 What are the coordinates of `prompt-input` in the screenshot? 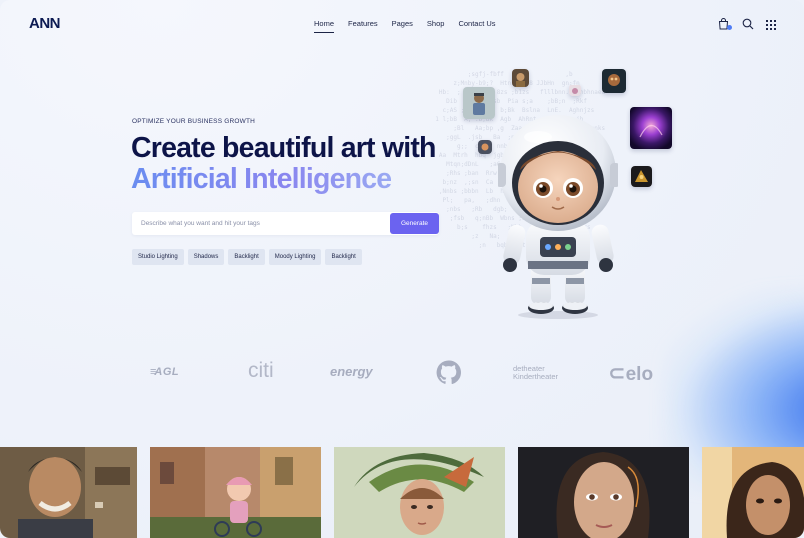 It's located at (261, 223).